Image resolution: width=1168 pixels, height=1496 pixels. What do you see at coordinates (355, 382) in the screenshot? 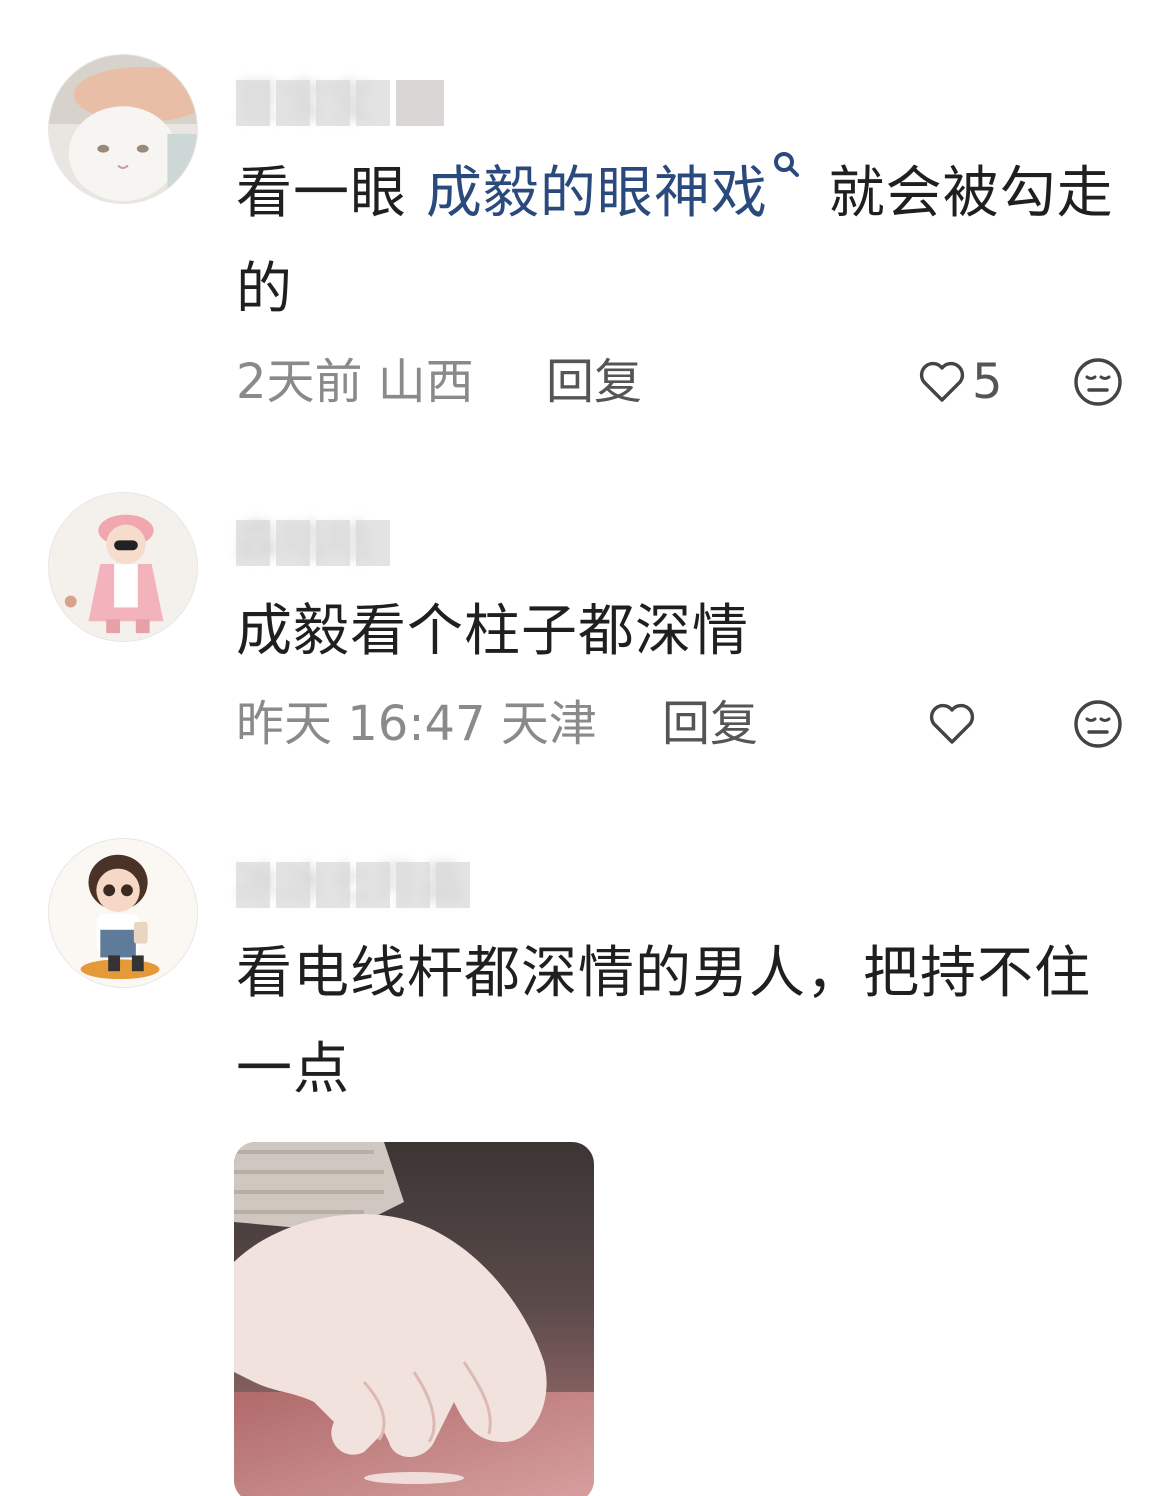
I see `time-location: 2天前 山西` at bounding box center [355, 382].